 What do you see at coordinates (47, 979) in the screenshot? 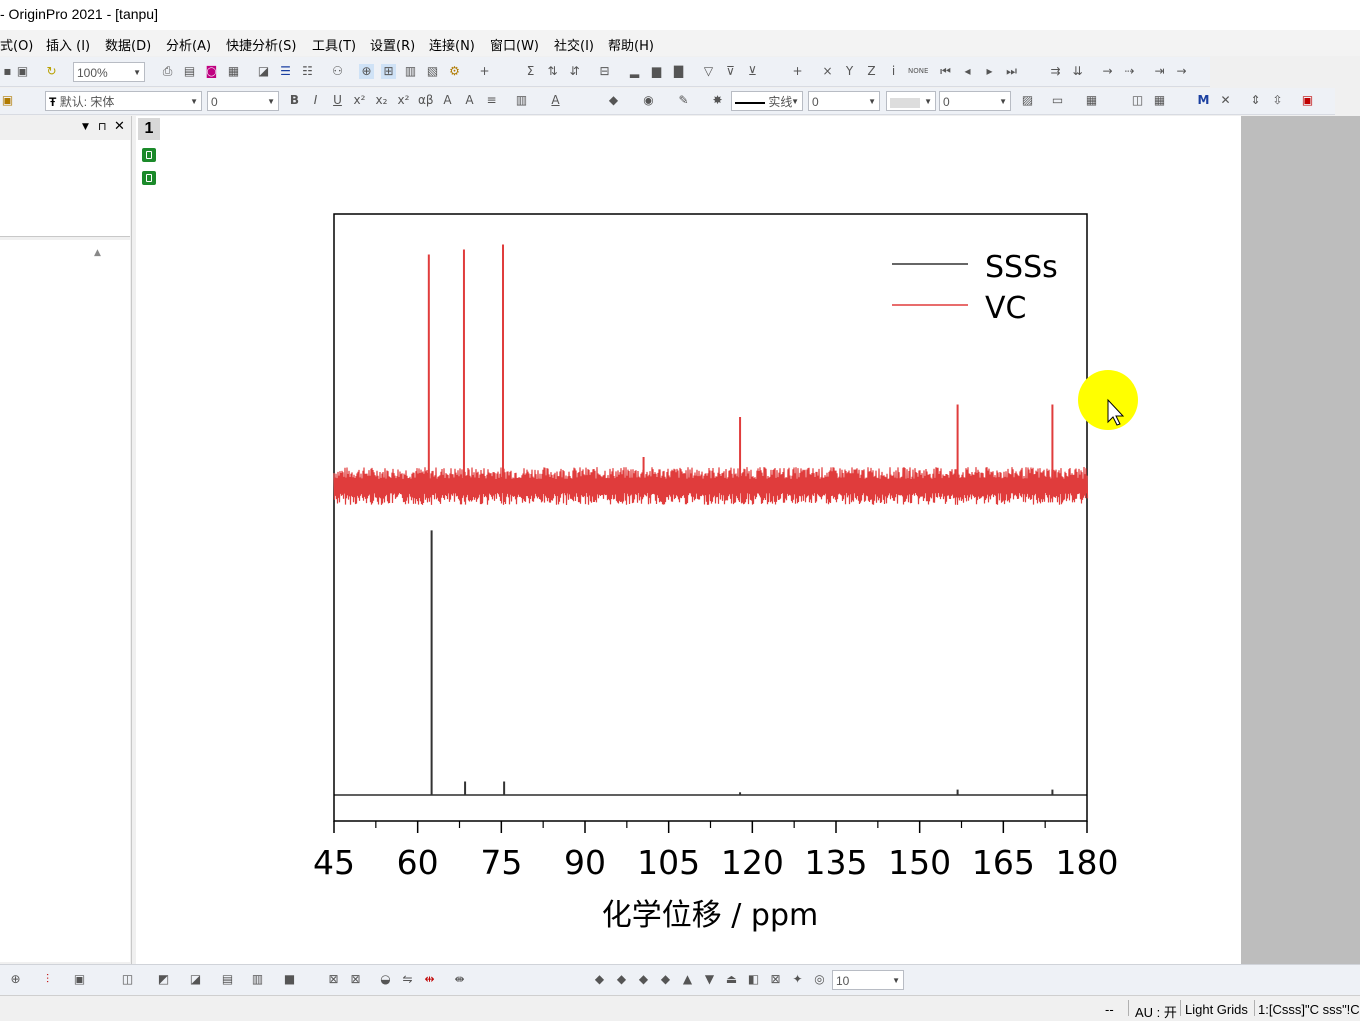
I see `candlestick-icon: ⫶` at bounding box center [47, 979].